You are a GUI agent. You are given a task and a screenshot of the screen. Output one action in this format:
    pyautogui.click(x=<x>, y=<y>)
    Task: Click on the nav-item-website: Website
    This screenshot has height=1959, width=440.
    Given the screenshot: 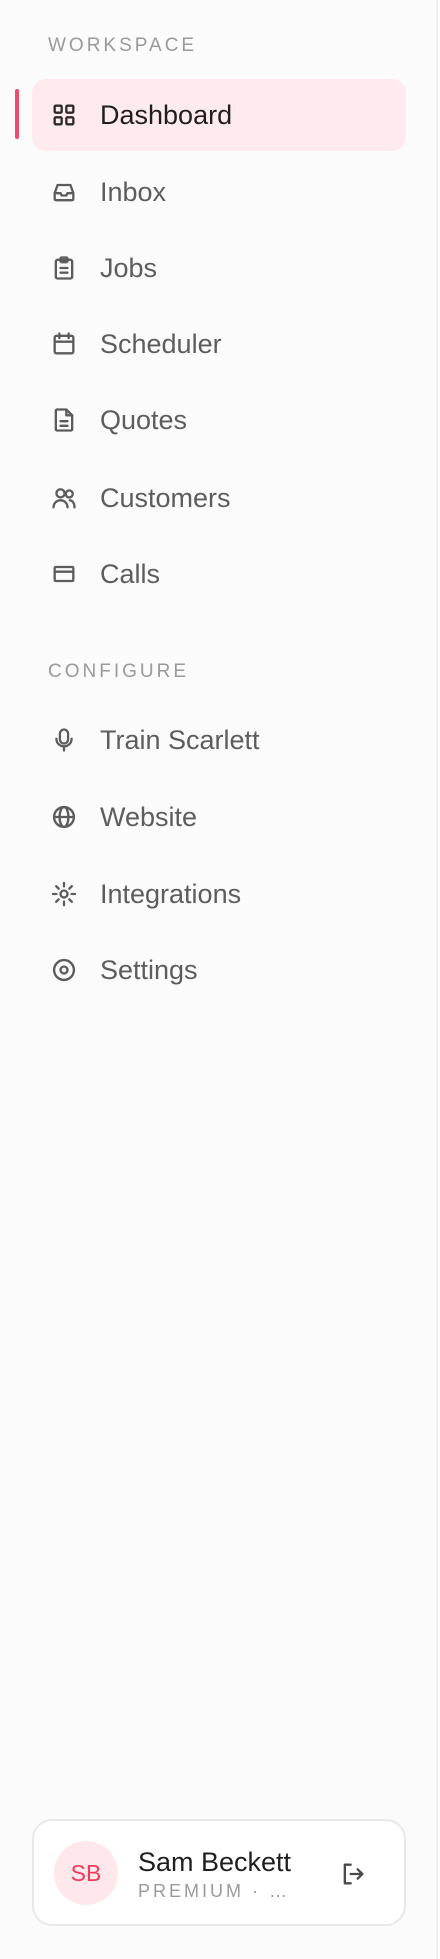 What is the action you would take?
    pyautogui.click(x=219, y=817)
    